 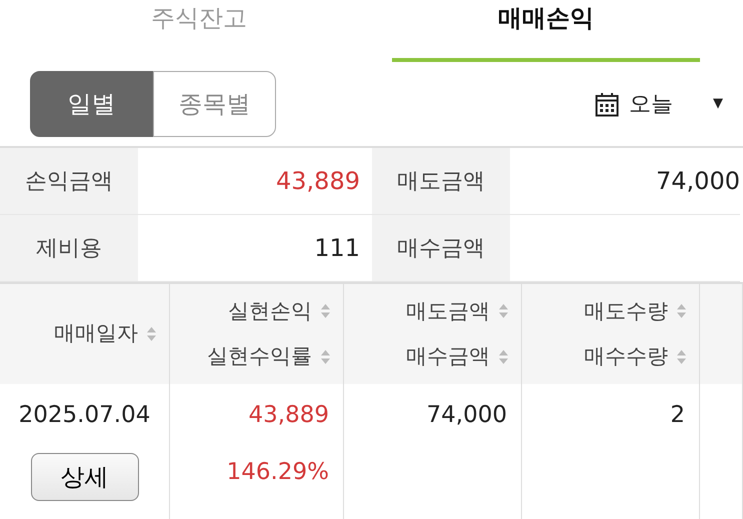 What do you see at coordinates (91, 104) in the screenshot?
I see `period-toggle-button: 일별` at bounding box center [91, 104].